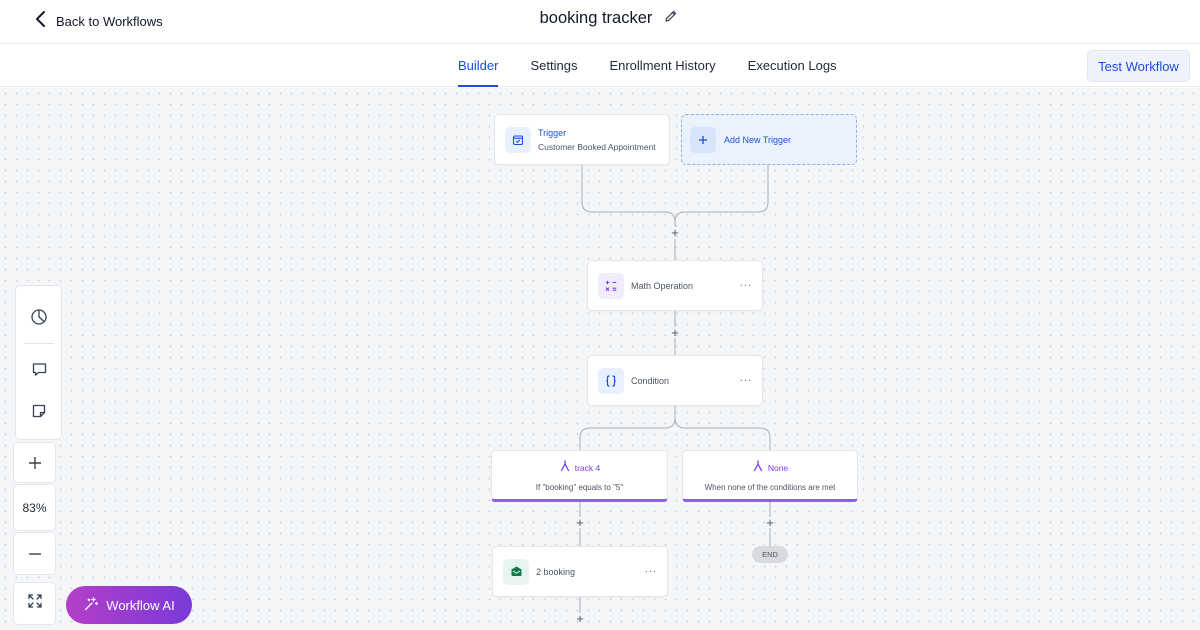 The image size is (1200, 630). Describe the element at coordinates (611, 285) in the screenshot. I see `math-operations-icon` at that location.